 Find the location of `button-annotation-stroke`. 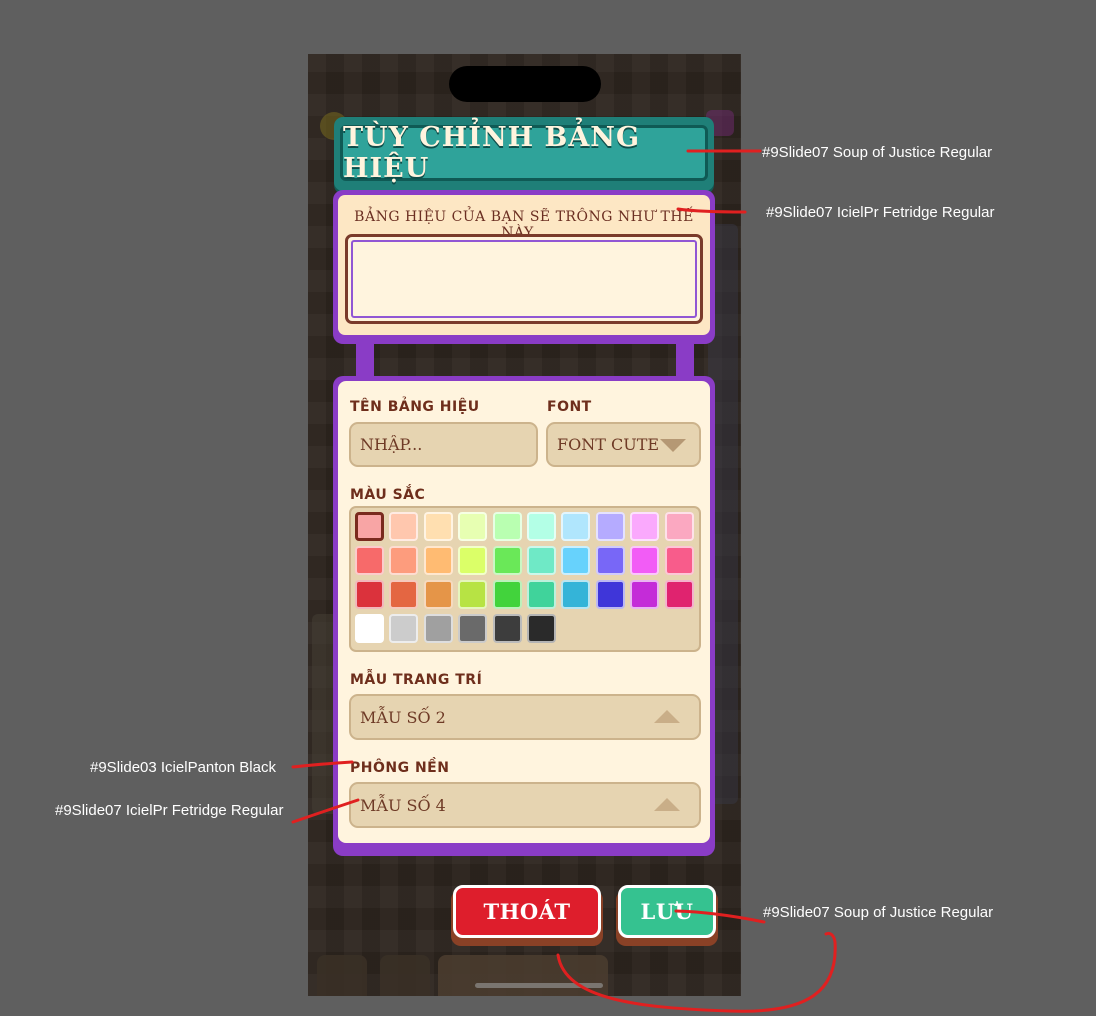

button-annotation-stroke is located at coordinates (720, 916).